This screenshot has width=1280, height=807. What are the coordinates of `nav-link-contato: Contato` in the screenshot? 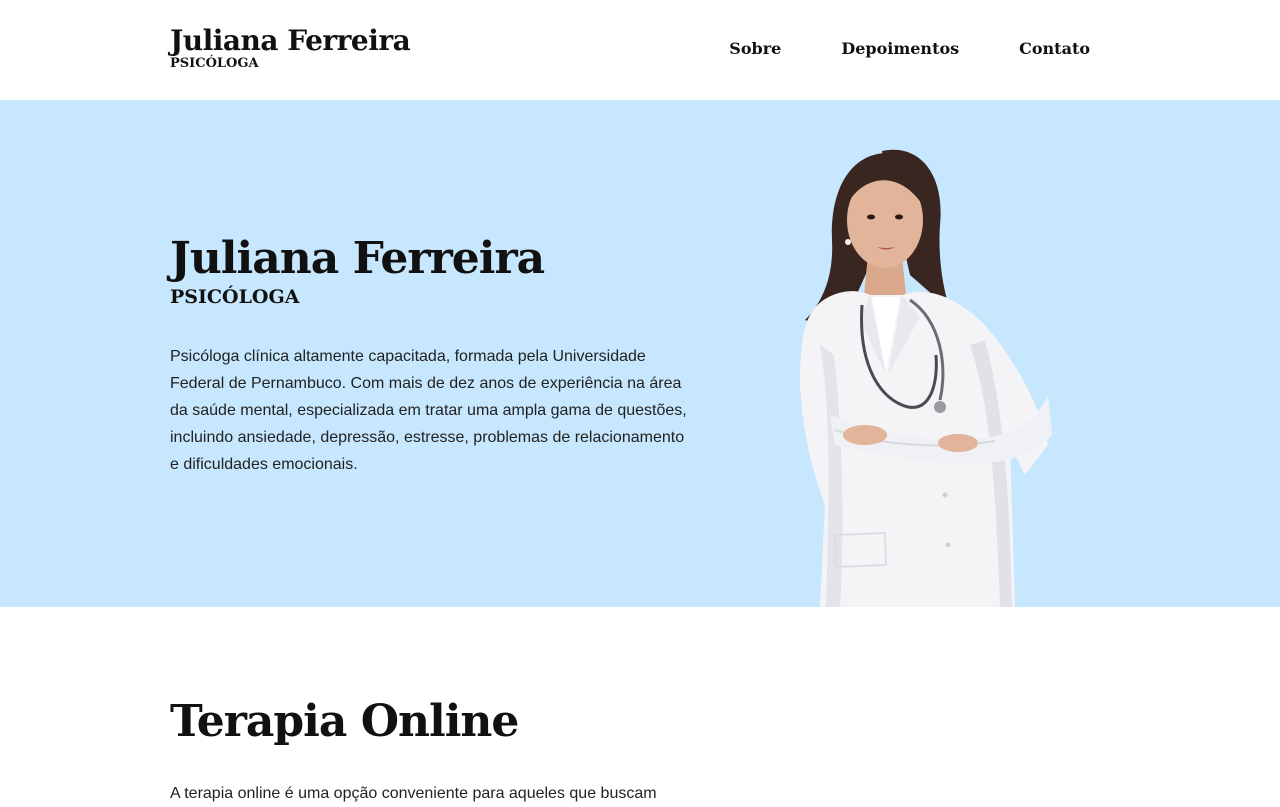 It's located at (1054, 49).